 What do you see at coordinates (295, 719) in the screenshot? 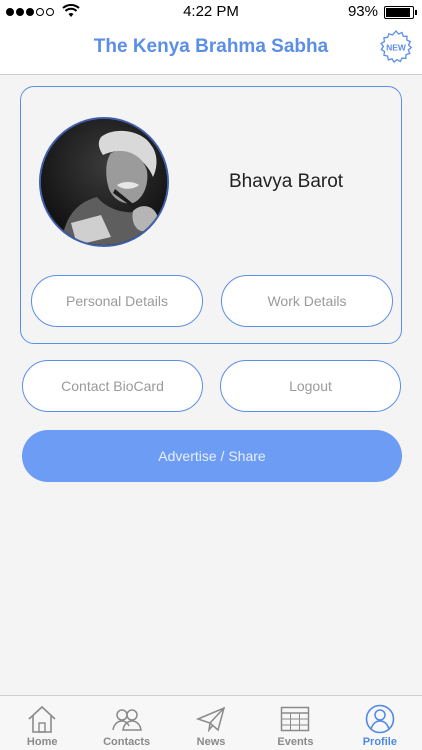
I see `calendar-grid-icon` at bounding box center [295, 719].